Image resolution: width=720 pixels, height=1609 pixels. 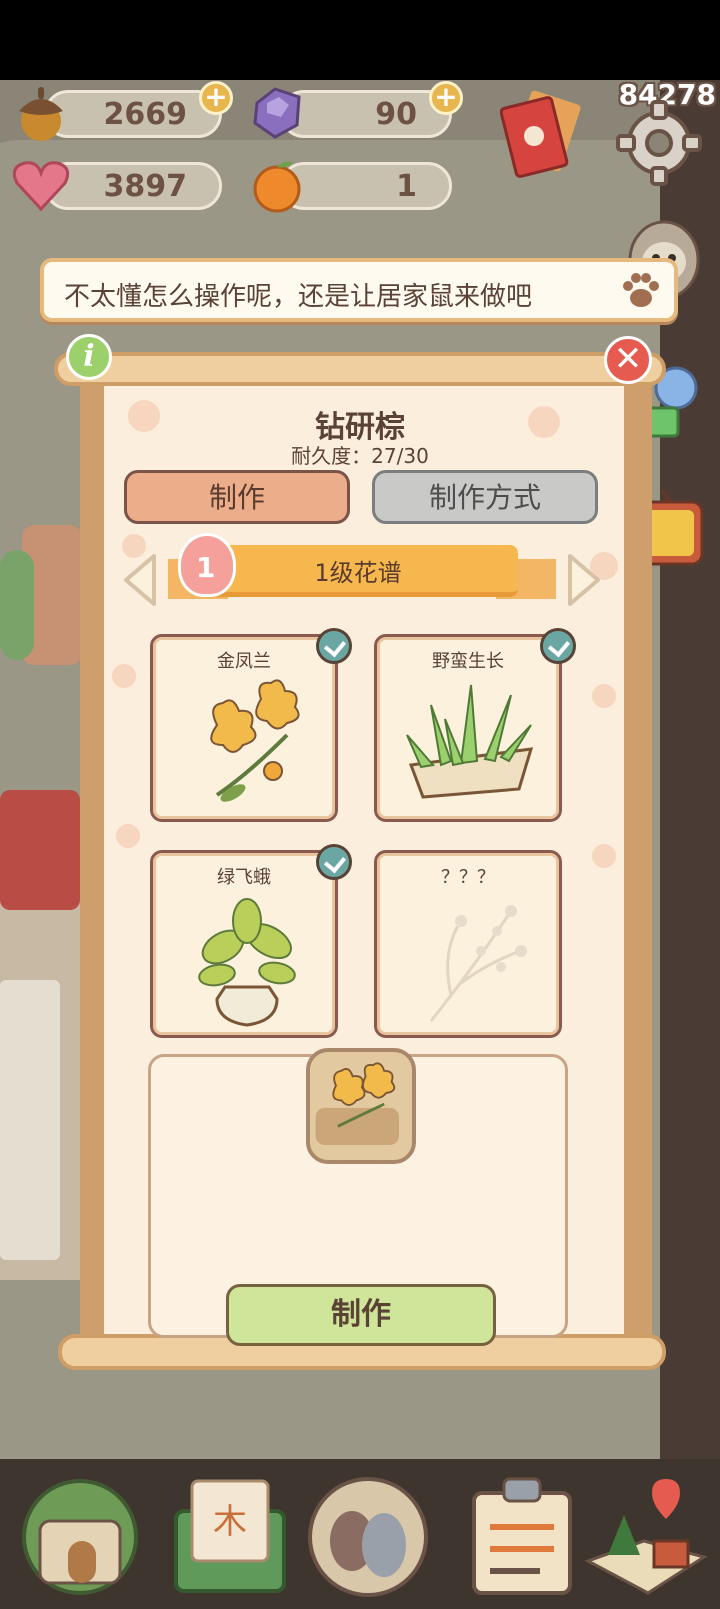 What do you see at coordinates (358, 110) in the screenshot?
I see `gem-counter: 90 +` at bounding box center [358, 110].